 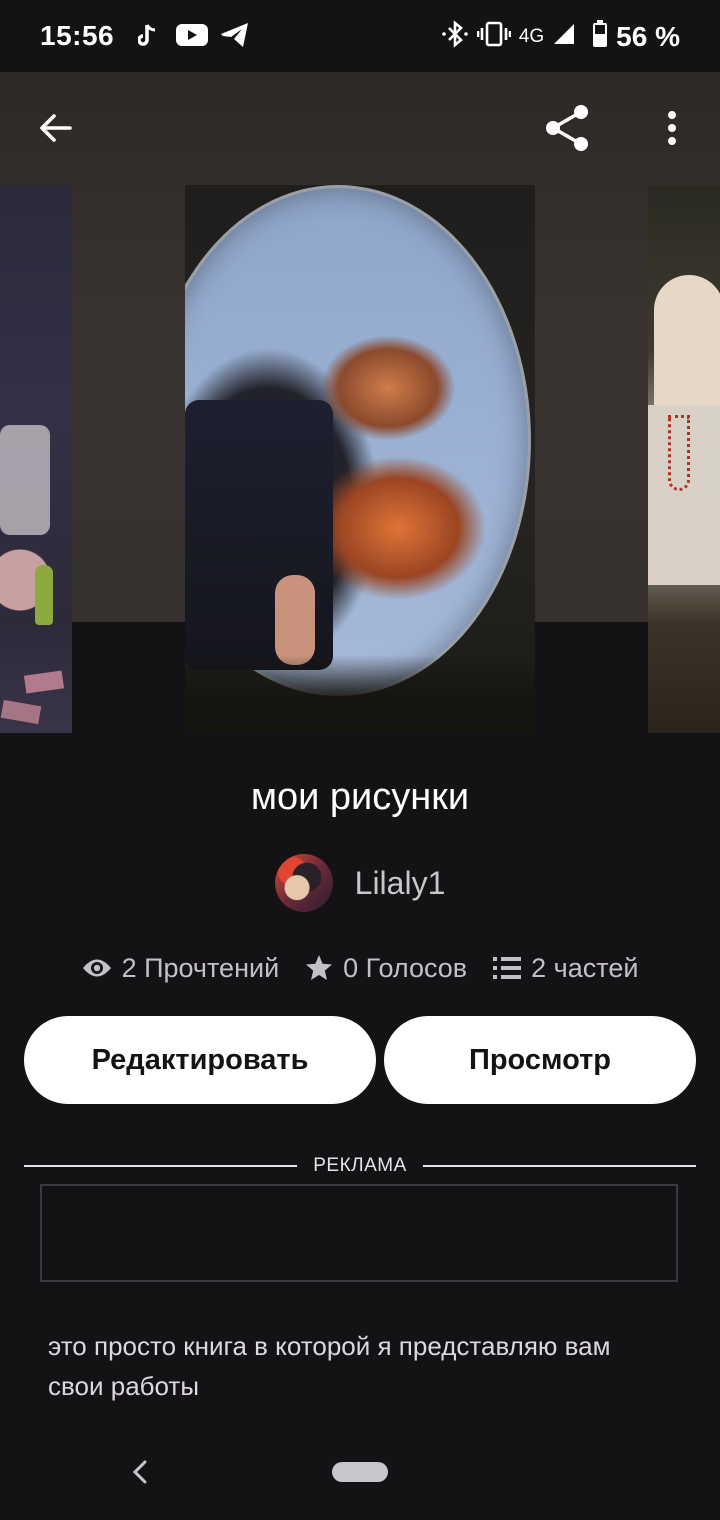 I want to click on more-options-button, so click(x=672, y=128).